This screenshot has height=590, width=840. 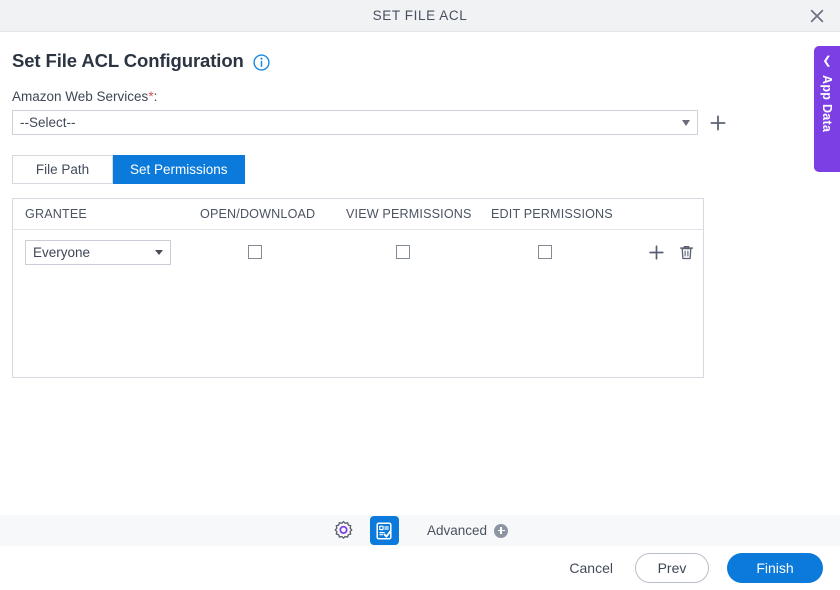 What do you see at coordinates (501, 530) in the screenshot?
I see `plus-circle-icon` at bounding box center [501, 530].